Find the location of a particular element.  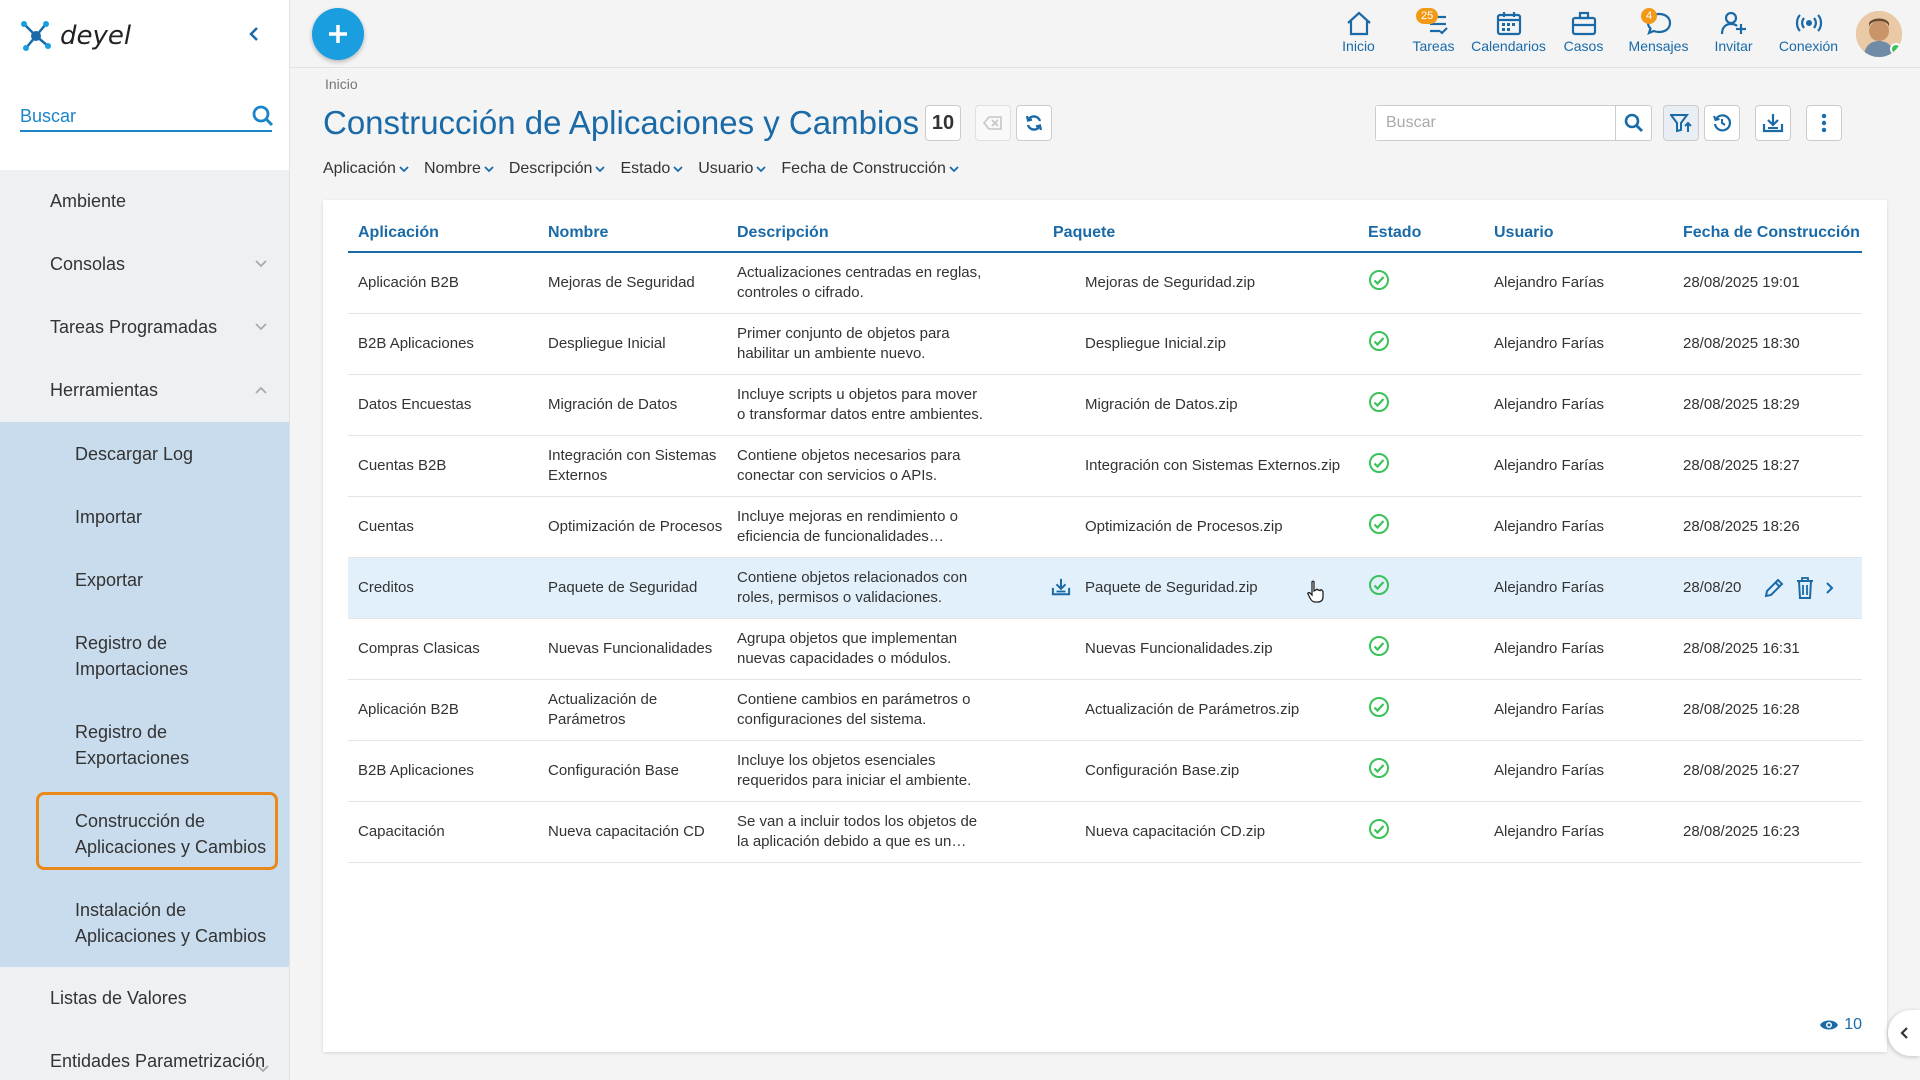

chevron-right-icon is located at coordinates (1830, 588).